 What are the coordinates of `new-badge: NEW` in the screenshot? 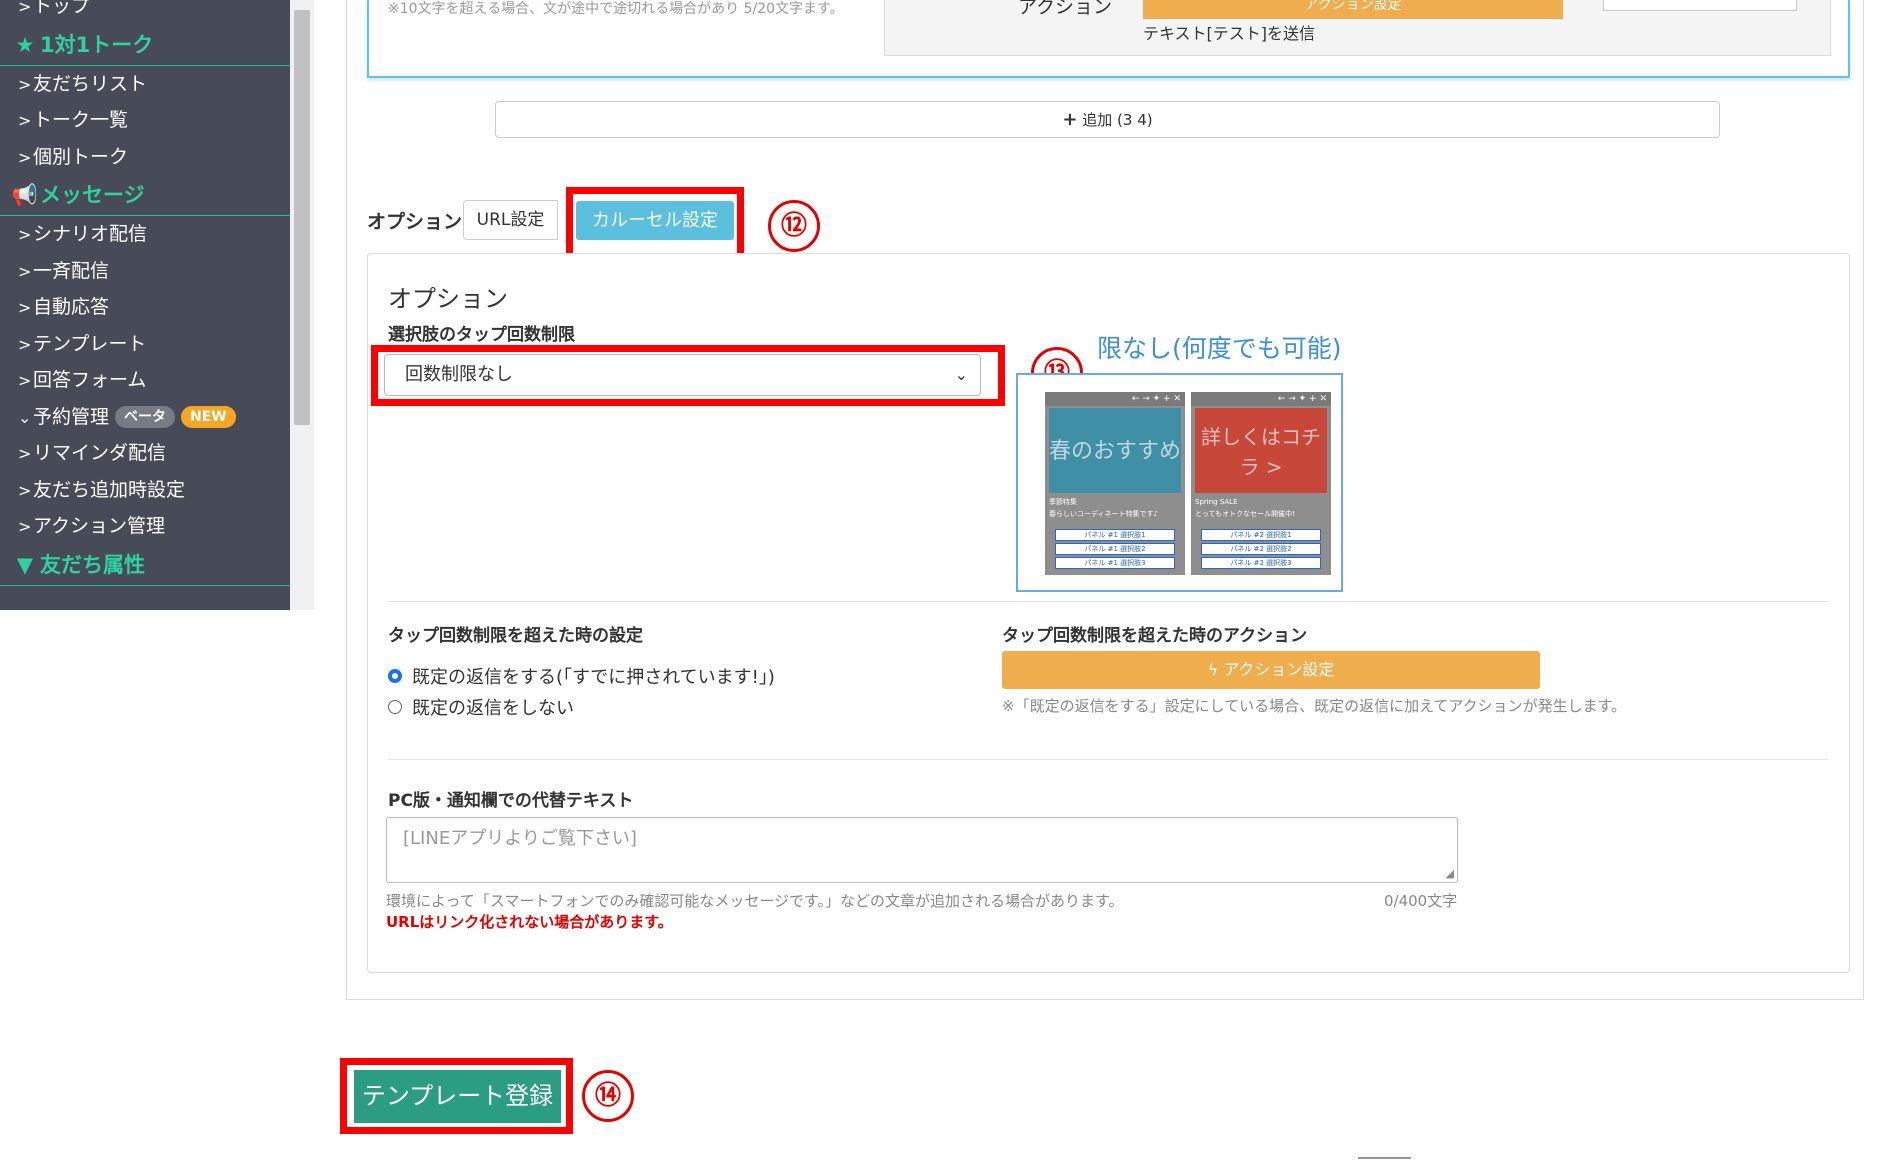 It's located at (208, 417).